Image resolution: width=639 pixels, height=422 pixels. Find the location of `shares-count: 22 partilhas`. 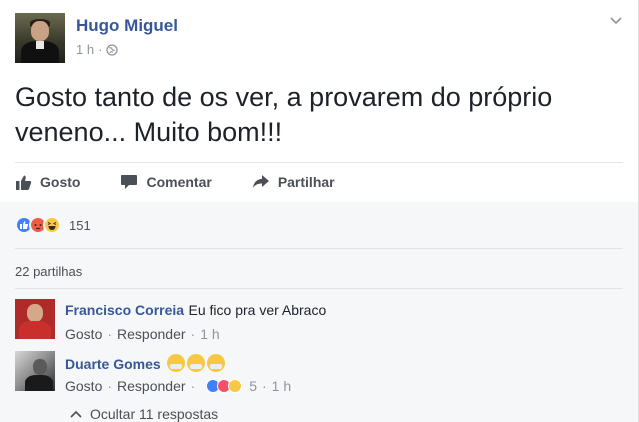

shares-count: 22 partilhas is located at coordinates (48, 271).